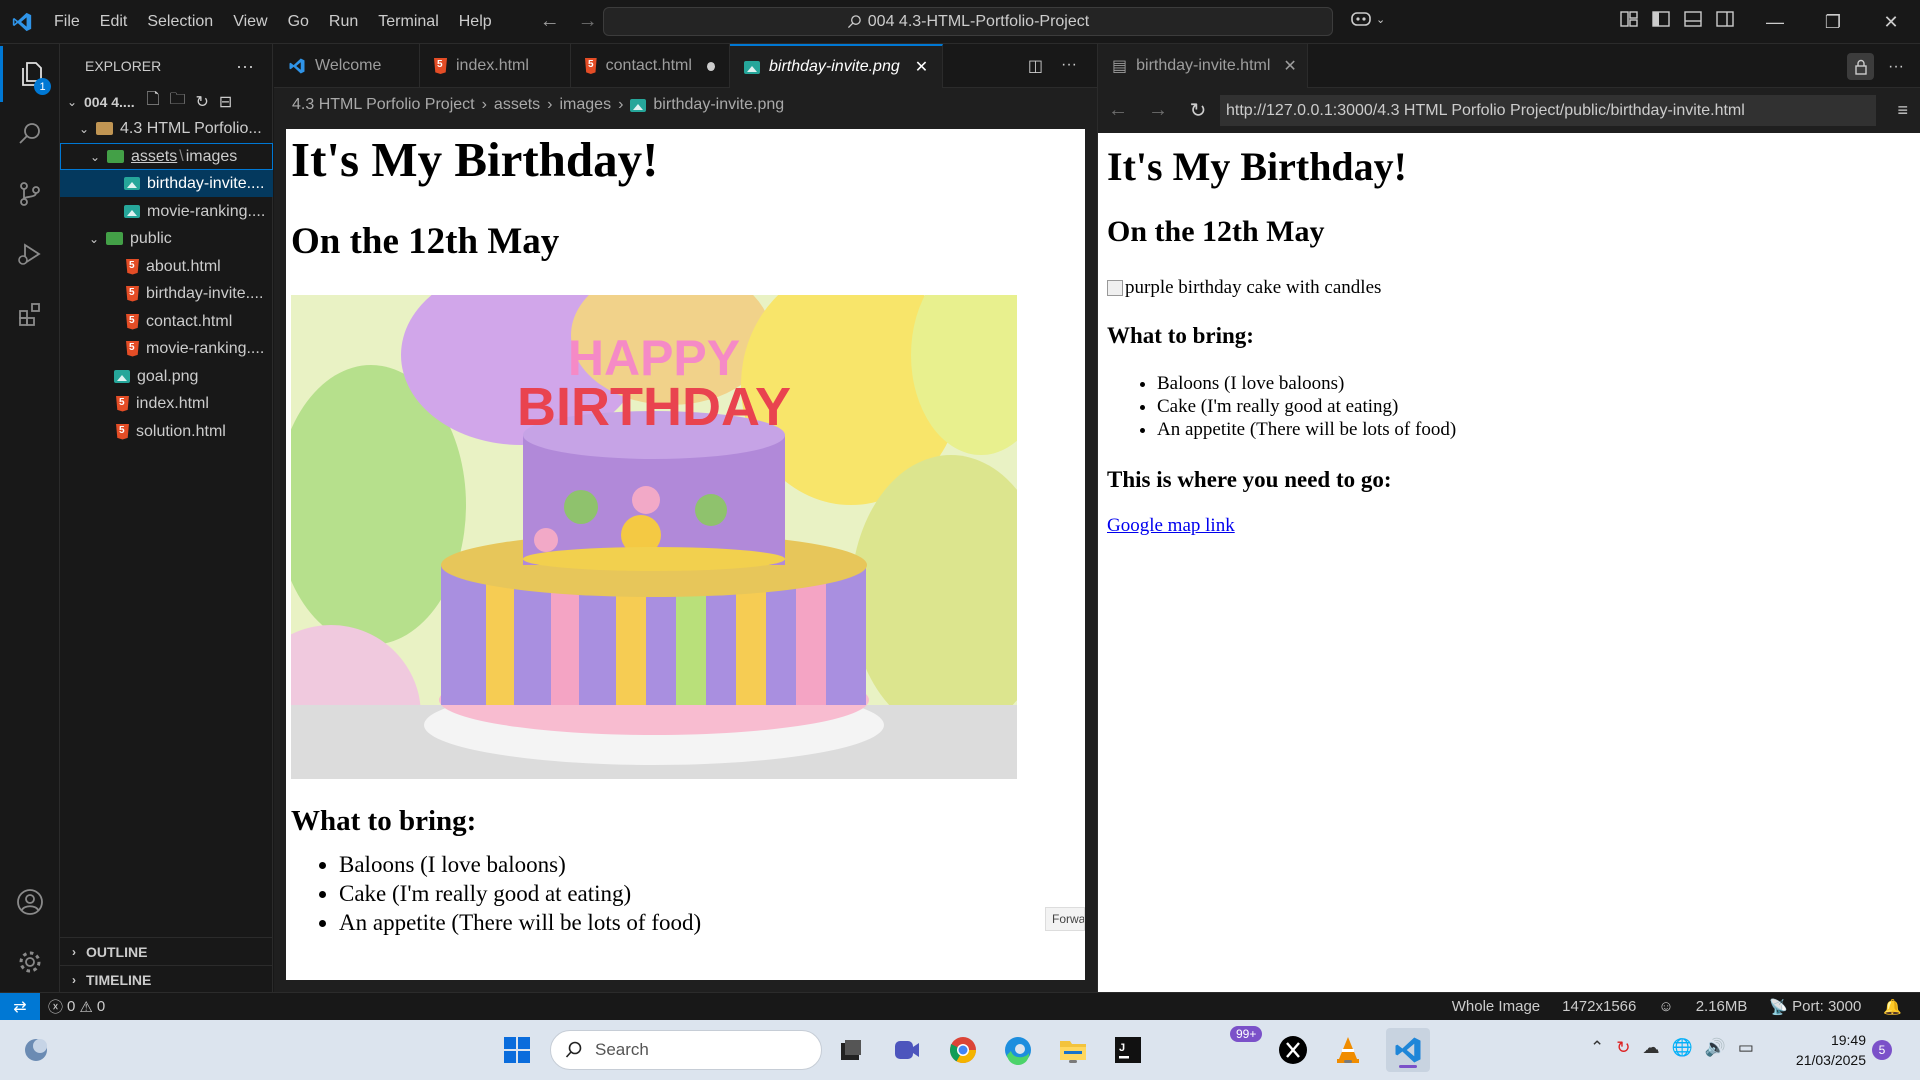 The image size is (1920, 1080). I want to click on run-debug-activity, so click(30, 254).